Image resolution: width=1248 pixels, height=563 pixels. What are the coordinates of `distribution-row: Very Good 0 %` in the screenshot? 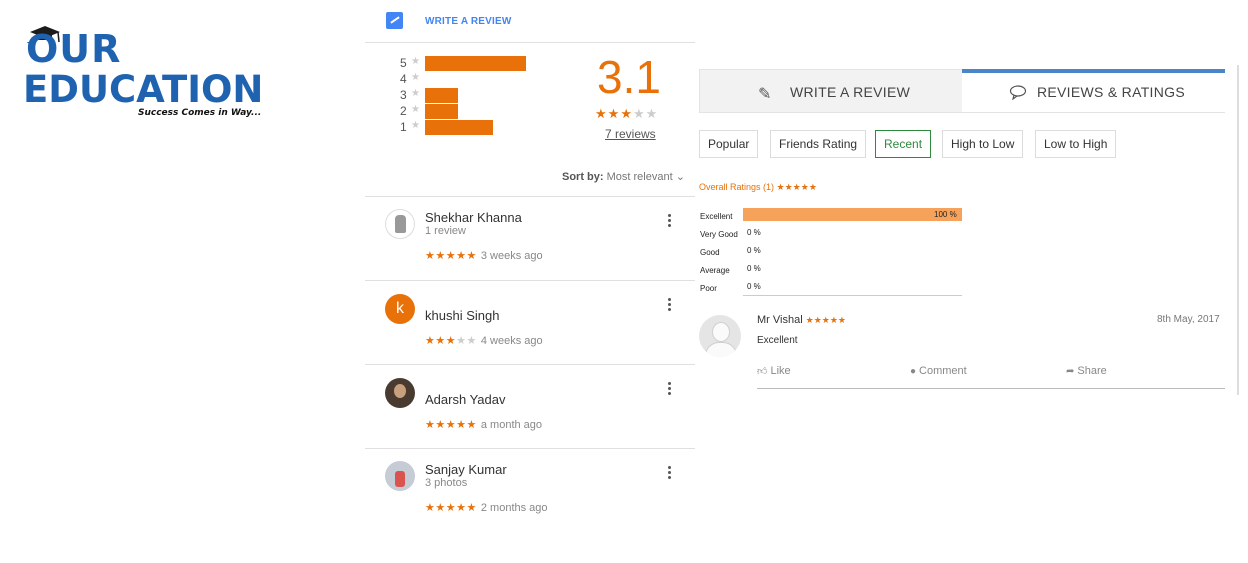 It's located at (830, 234).